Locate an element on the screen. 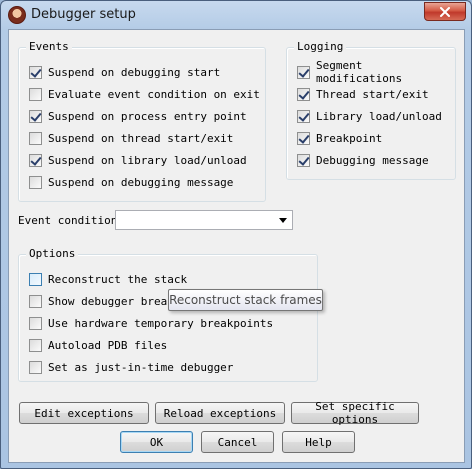 The image size is (472, 469). event-suspend-debugging-start: Suspend on debugging start is located at coordinates (124, 72).